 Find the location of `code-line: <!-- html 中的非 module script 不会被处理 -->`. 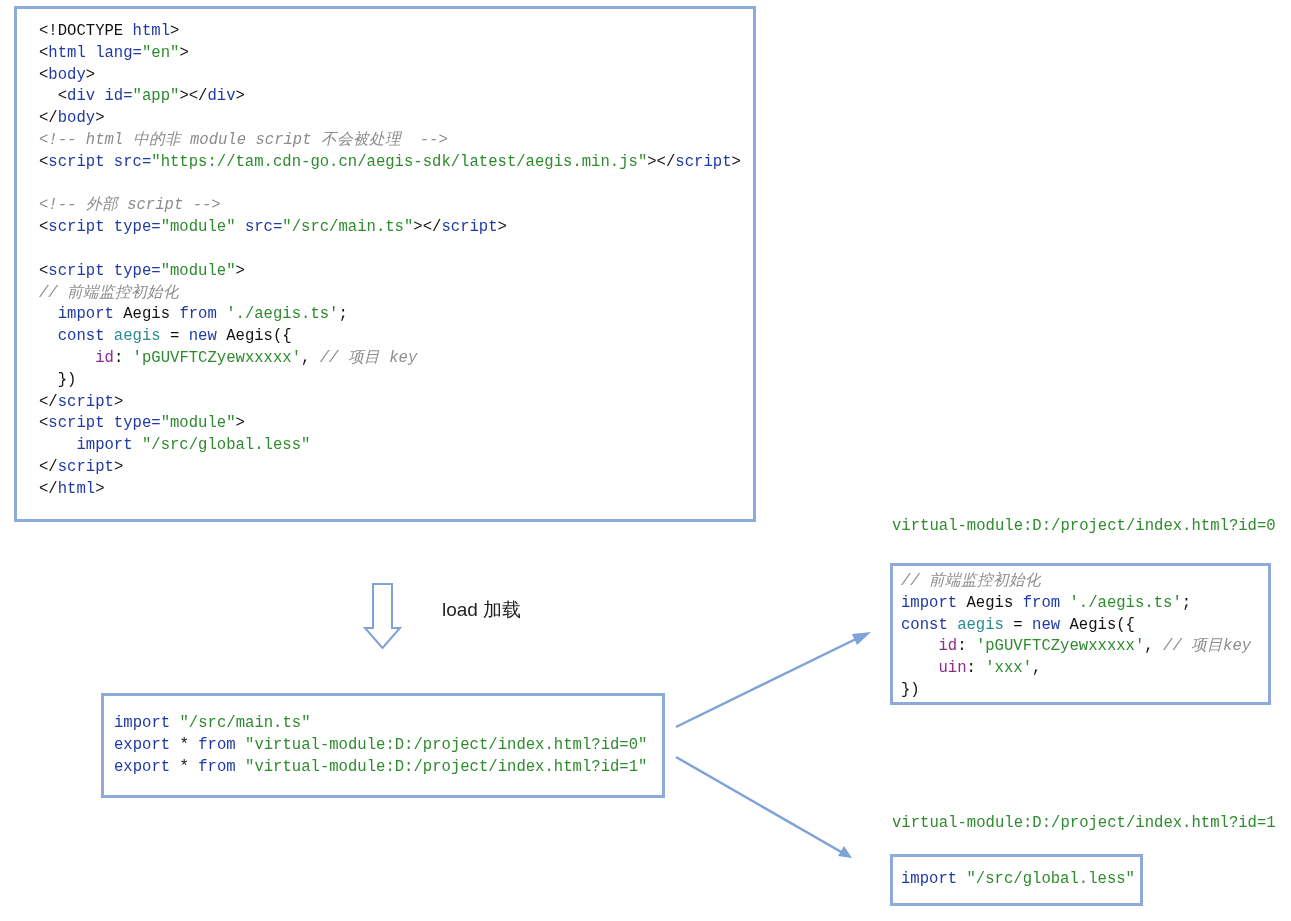

code-line: <!-- html 中的非 module script 不会被处理 --> is located at coordinates (243, 140).